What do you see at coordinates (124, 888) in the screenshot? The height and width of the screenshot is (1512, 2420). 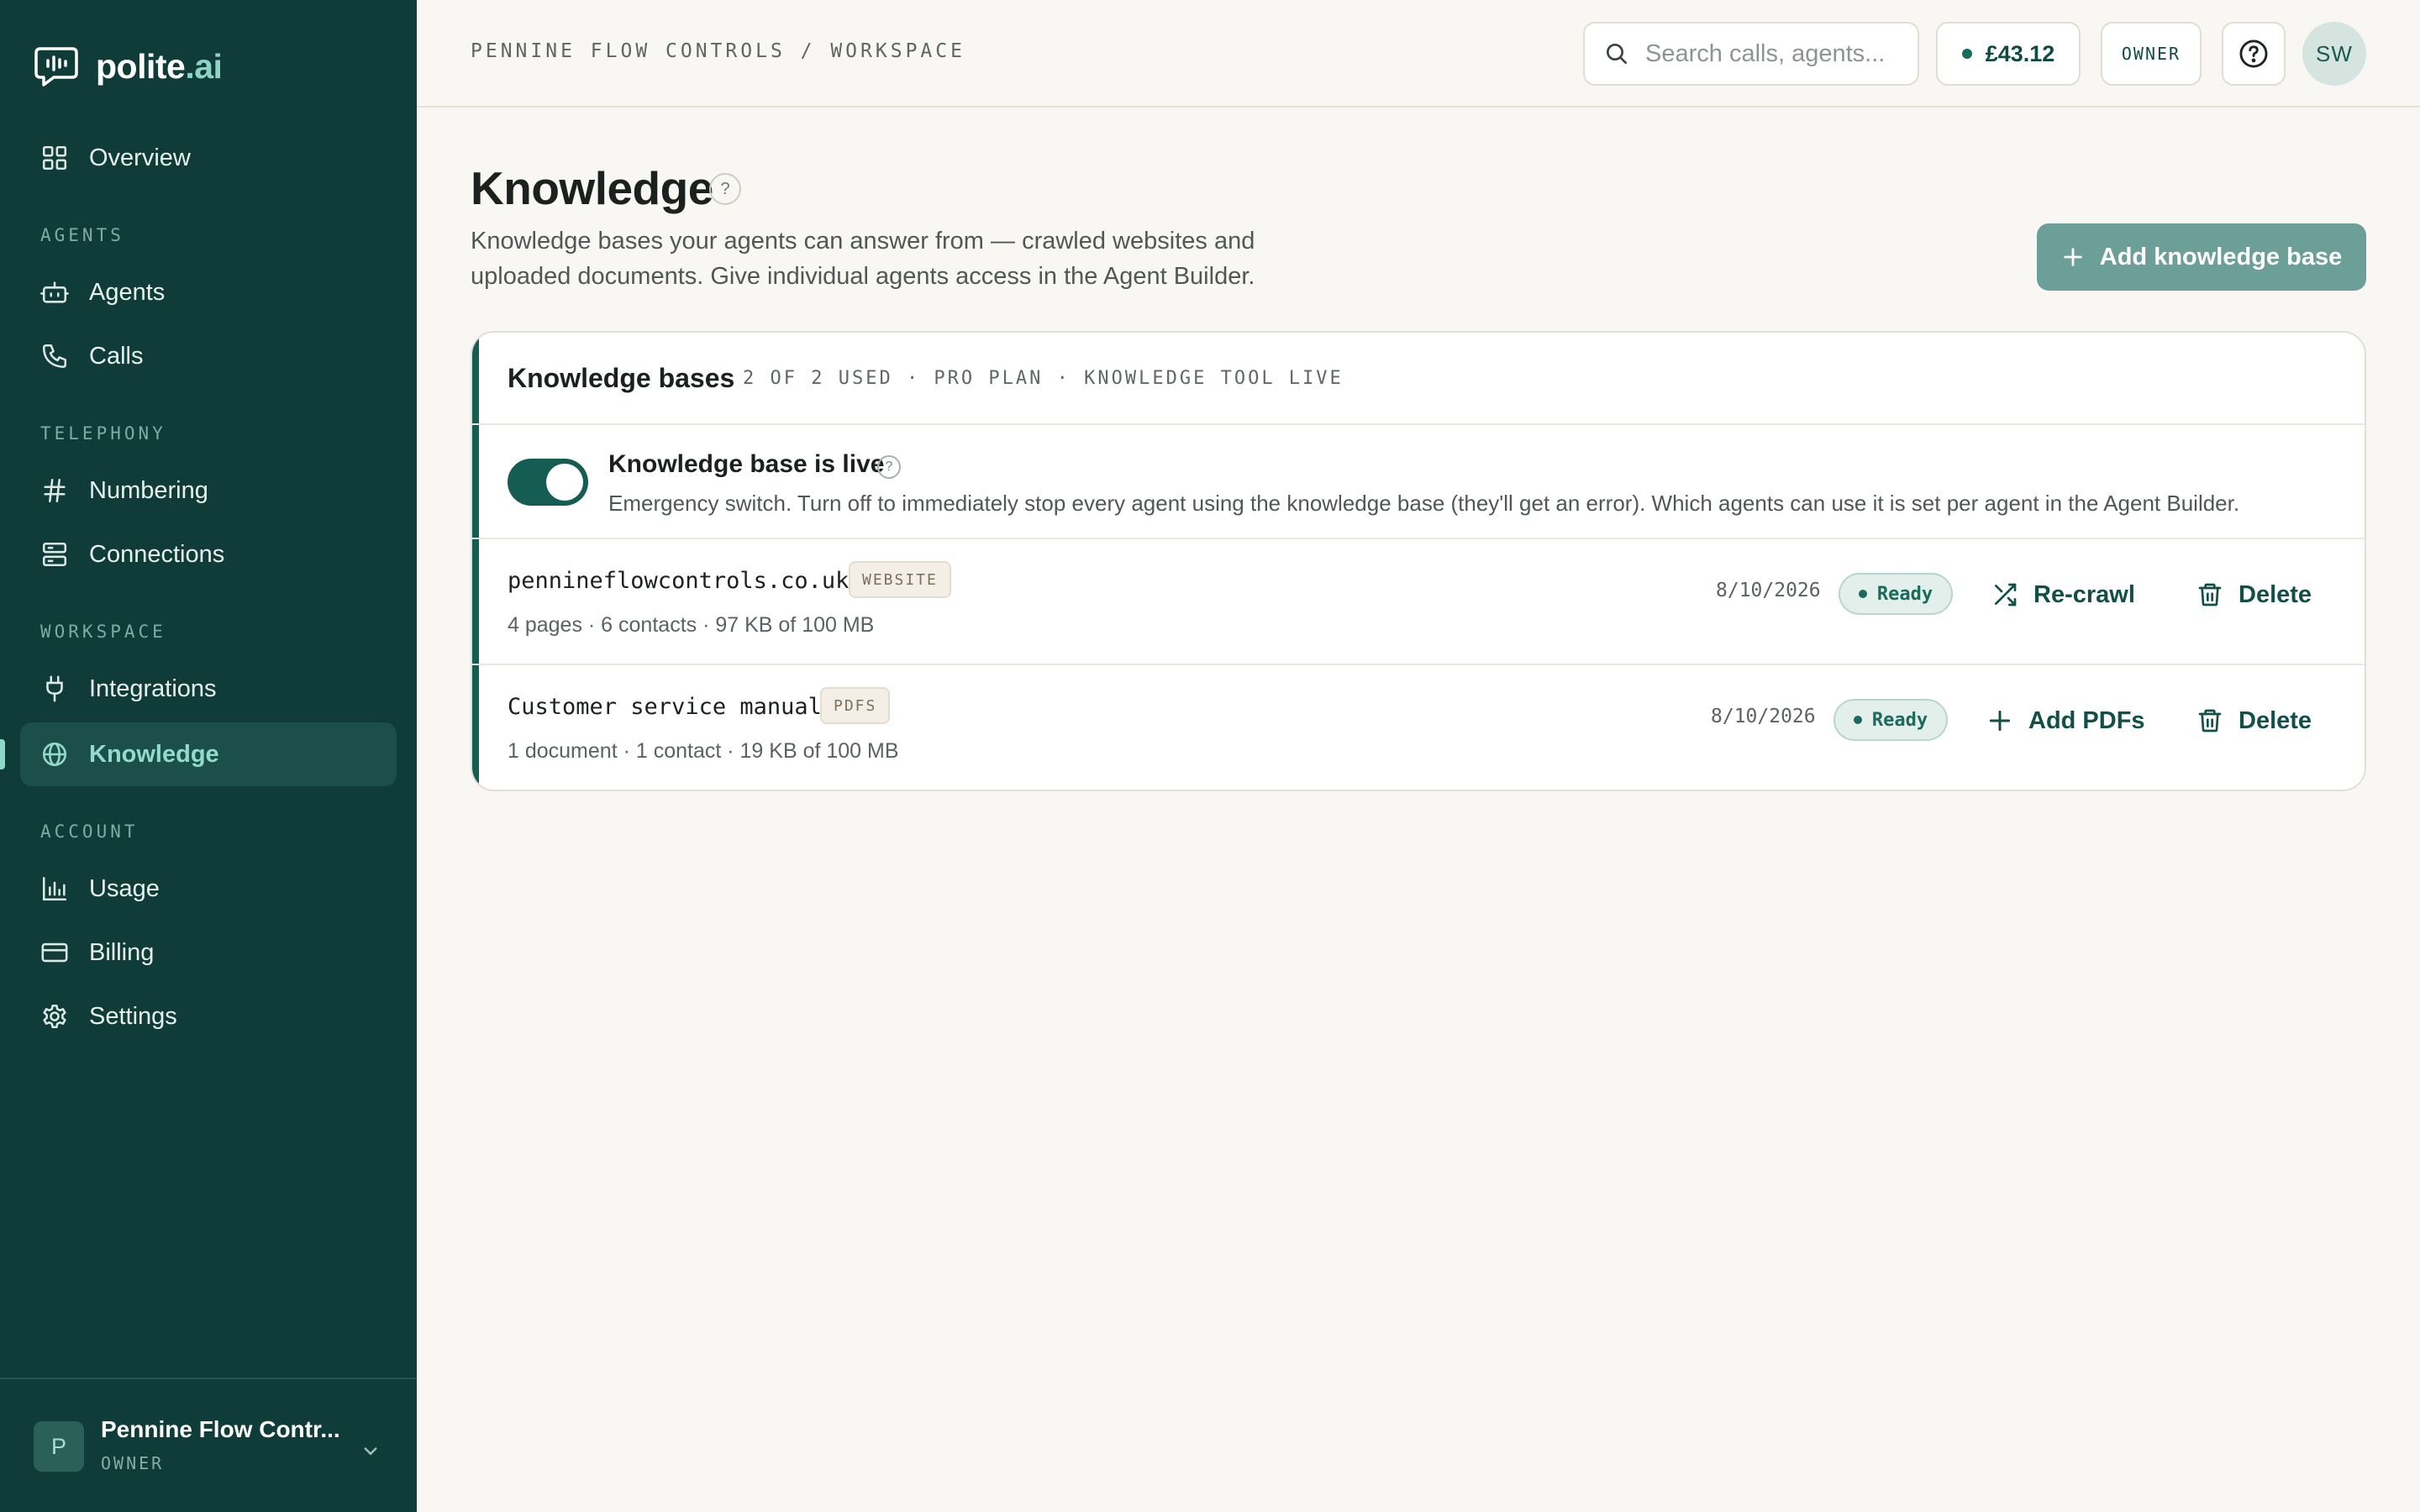 I see `sidebar-item-label: Usage` at bounding box center [124, 888].